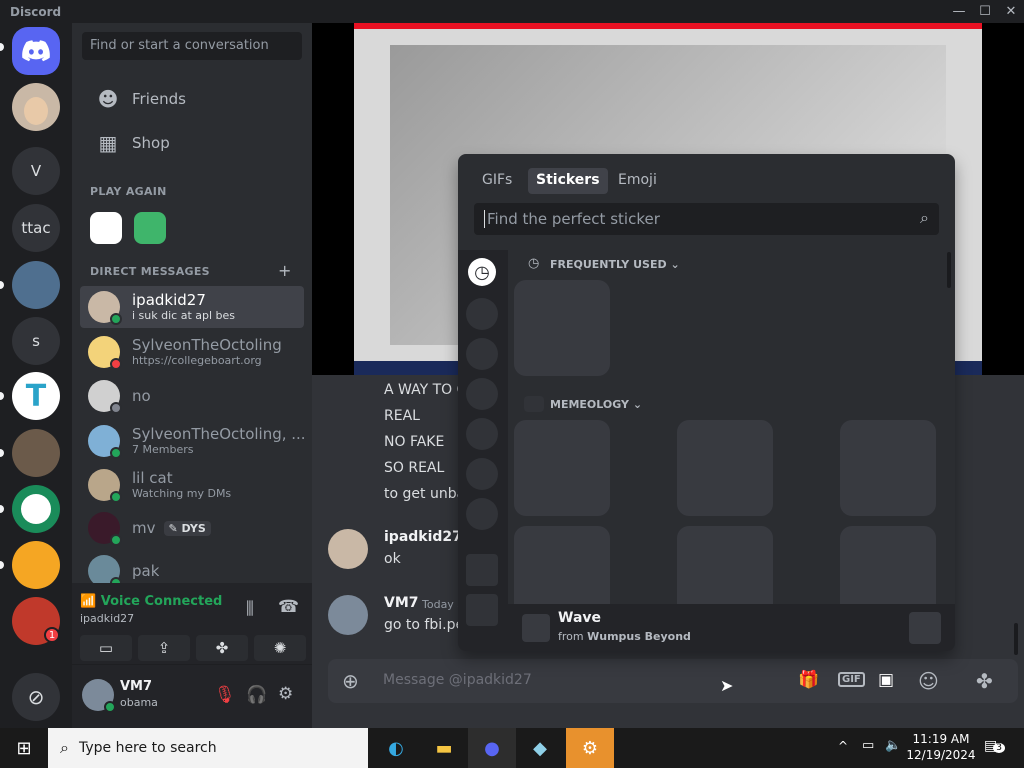 Image resolution: width=1024 pixels, height=768 pixels. What do you see at coordinates (139, 702) in the screenshot?
I see `custom-status: obama` at bounding box center [139, 702].